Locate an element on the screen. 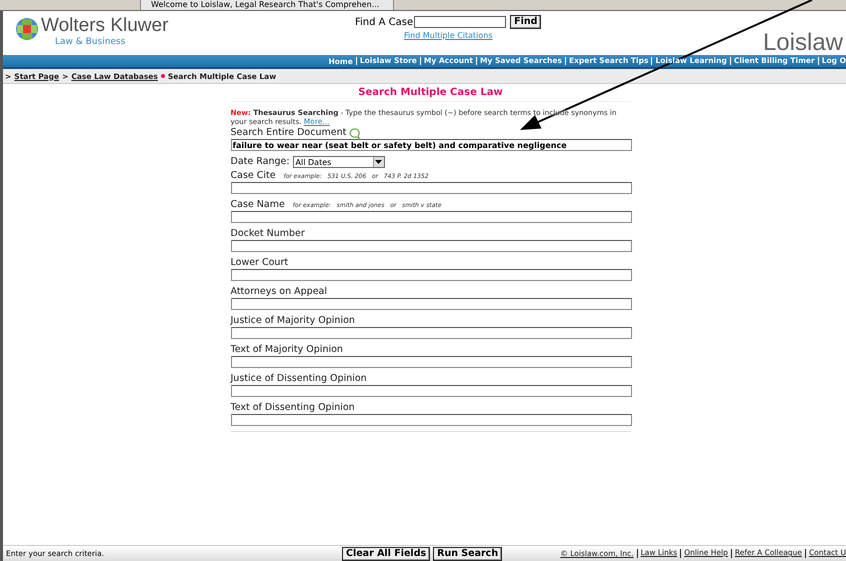  field-label: Lower Court is located at coordinates (259, 263).